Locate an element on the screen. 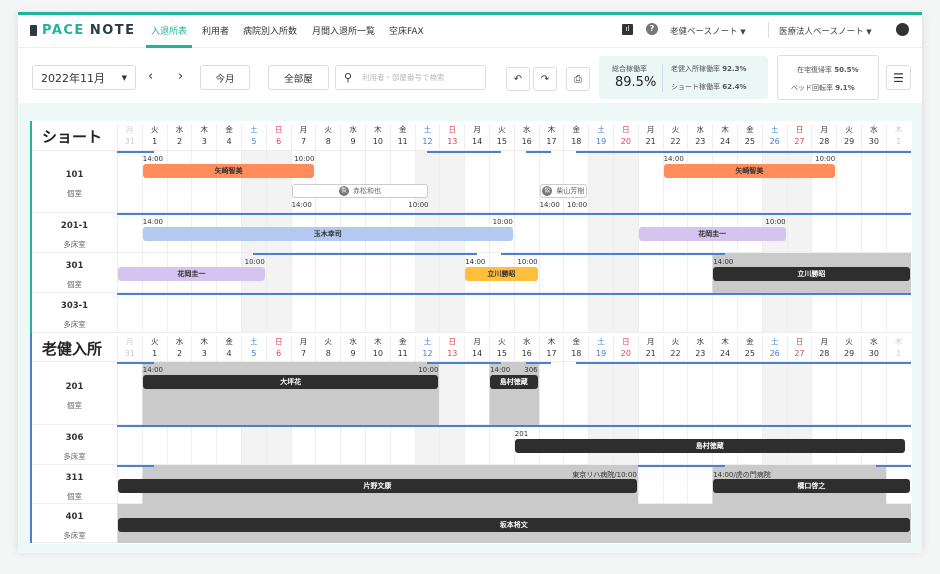 Image resolution: width=940 pixels, height=574 pixels. search-input: ⚲ 利用者・部屋番号で検索 is located at coordinates (410, 77).